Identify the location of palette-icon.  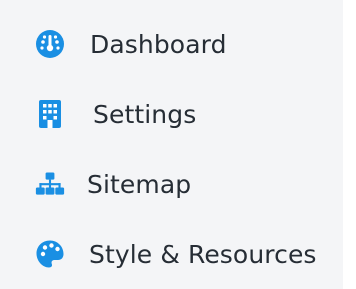
(50, 254).